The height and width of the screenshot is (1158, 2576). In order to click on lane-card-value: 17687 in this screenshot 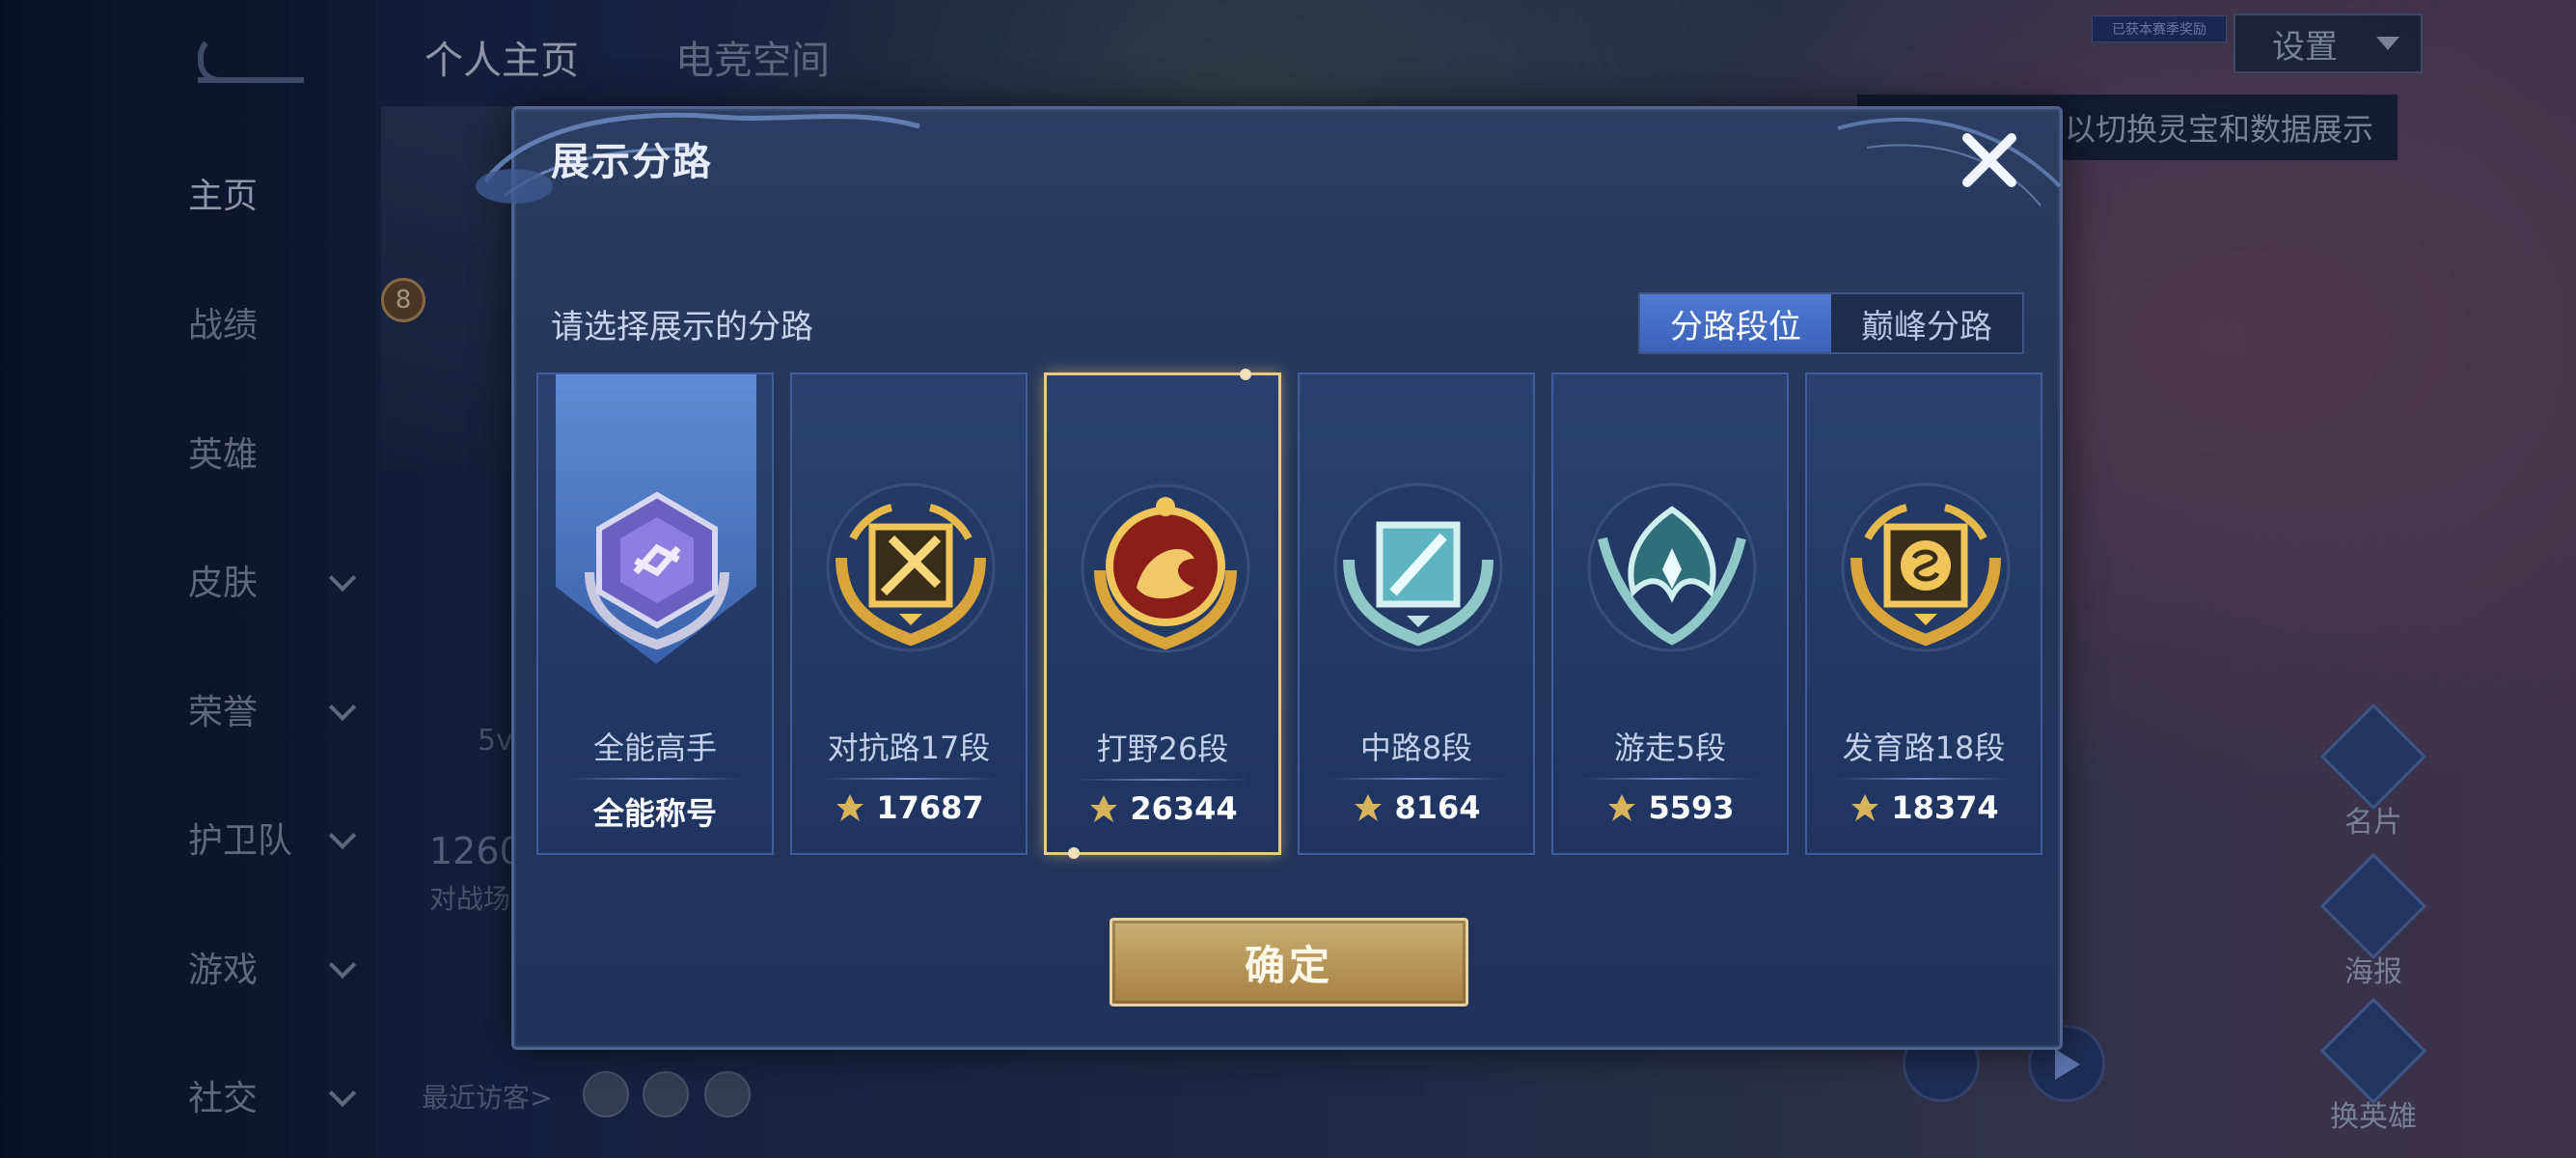, I will do `click(909, 807)`.